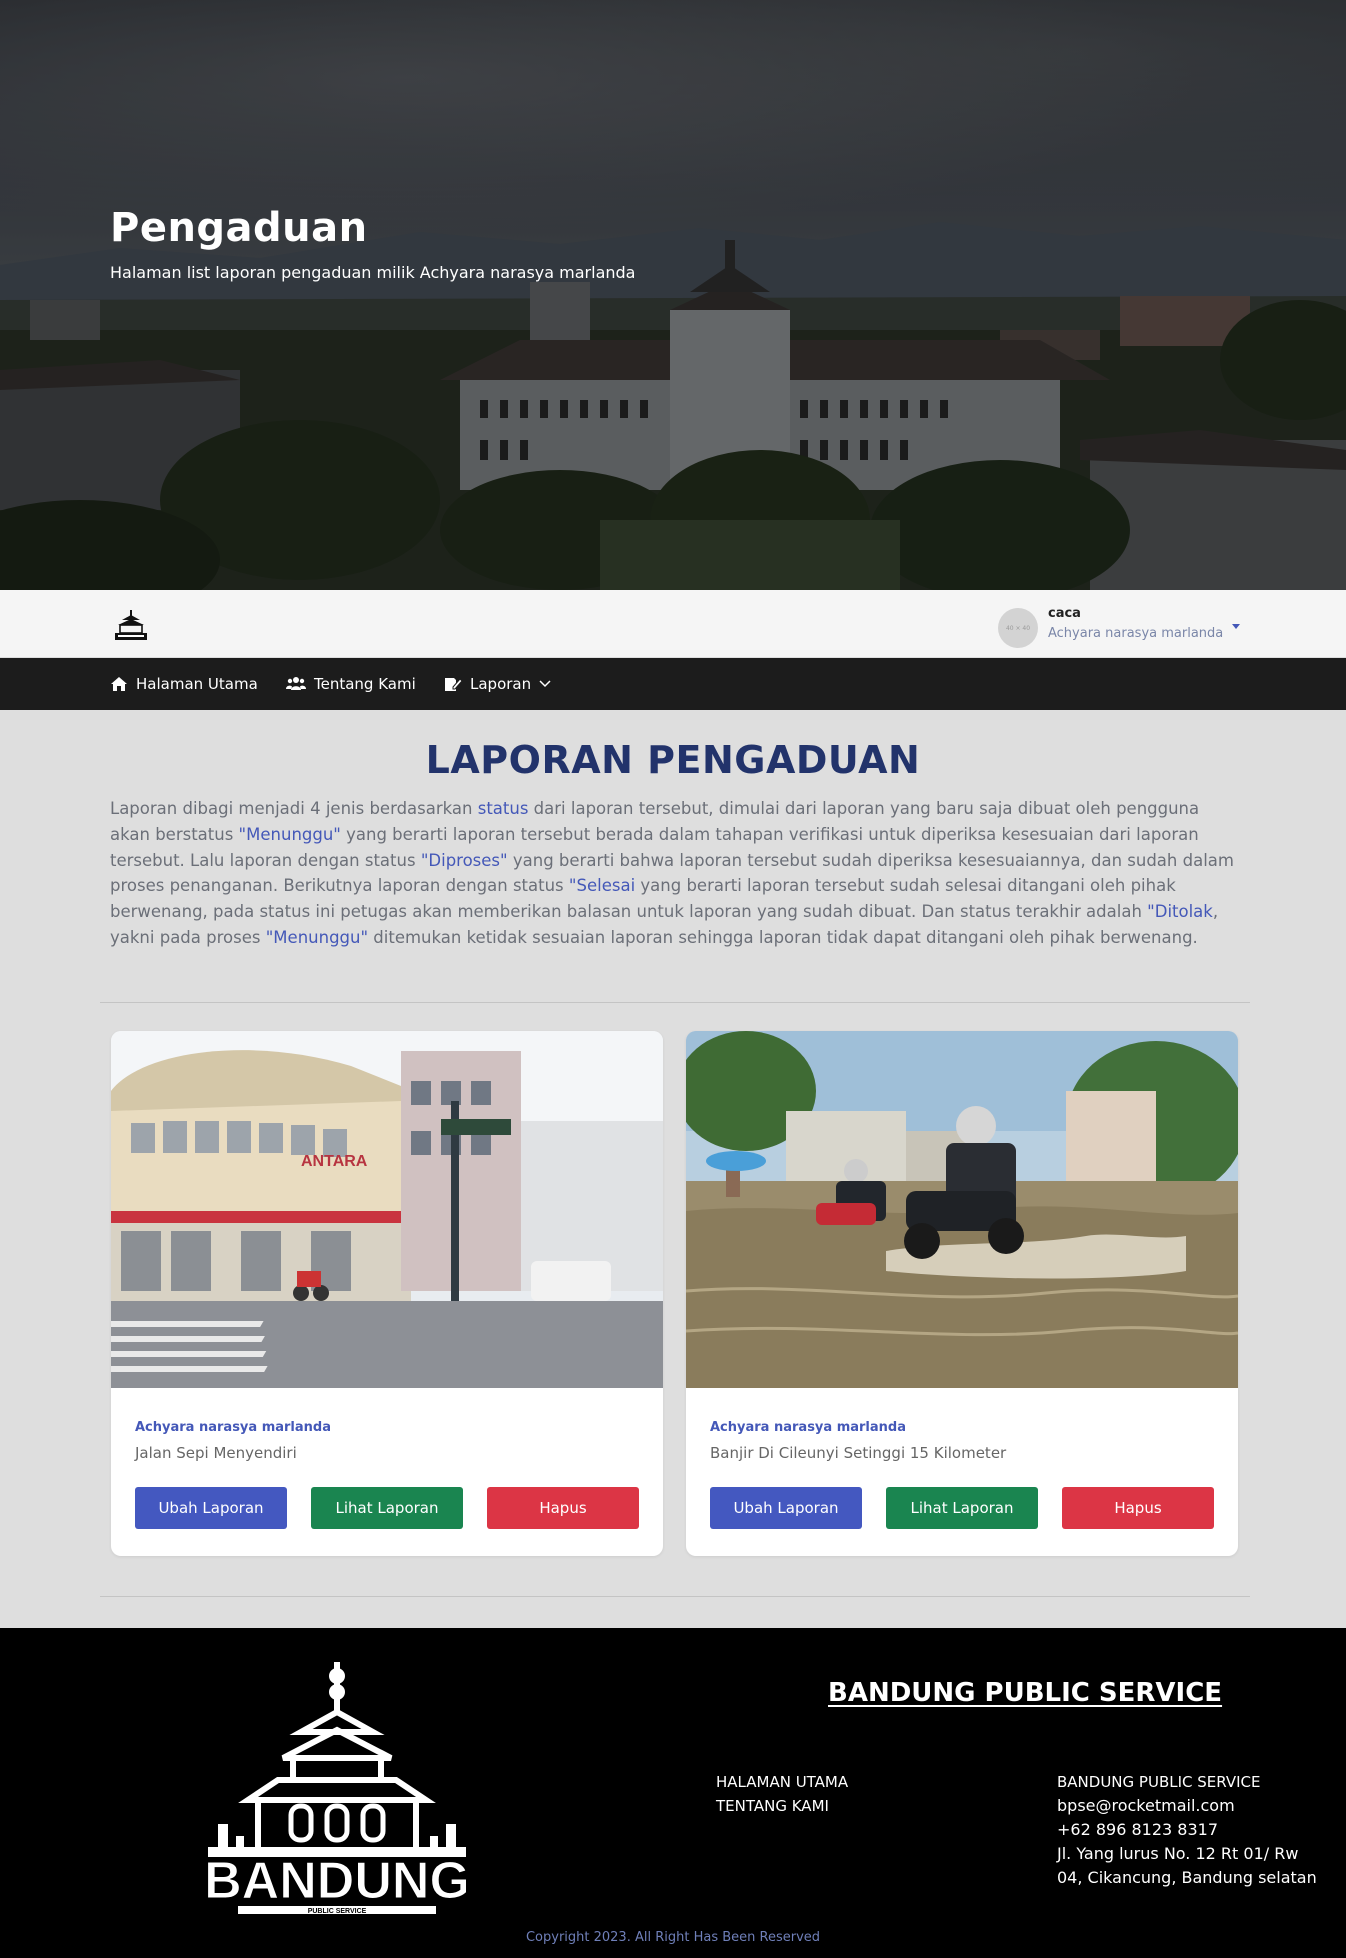 Image resolution: width=1346 pixels, height=1958 pixels. I want to click on users-icon, so click(296, 683).